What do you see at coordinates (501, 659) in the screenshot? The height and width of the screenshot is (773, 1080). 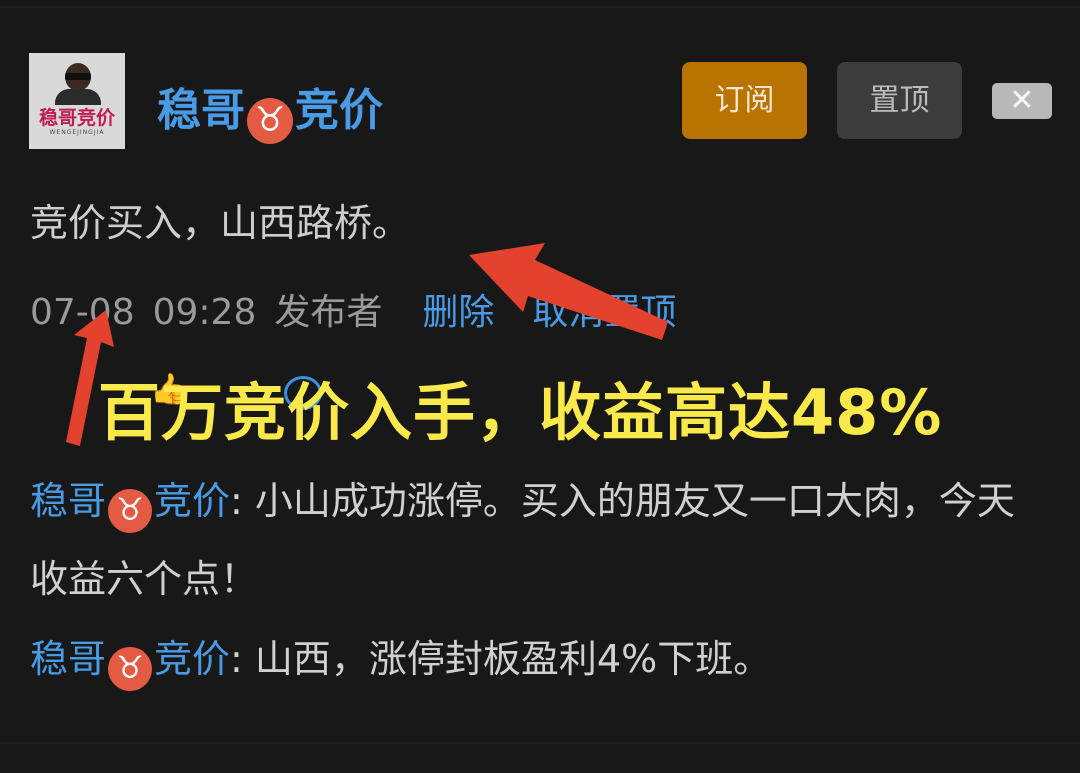 I see `comment-text: : 山西，涨停封板盈利4%下班。` at bounding box center [501, 659].